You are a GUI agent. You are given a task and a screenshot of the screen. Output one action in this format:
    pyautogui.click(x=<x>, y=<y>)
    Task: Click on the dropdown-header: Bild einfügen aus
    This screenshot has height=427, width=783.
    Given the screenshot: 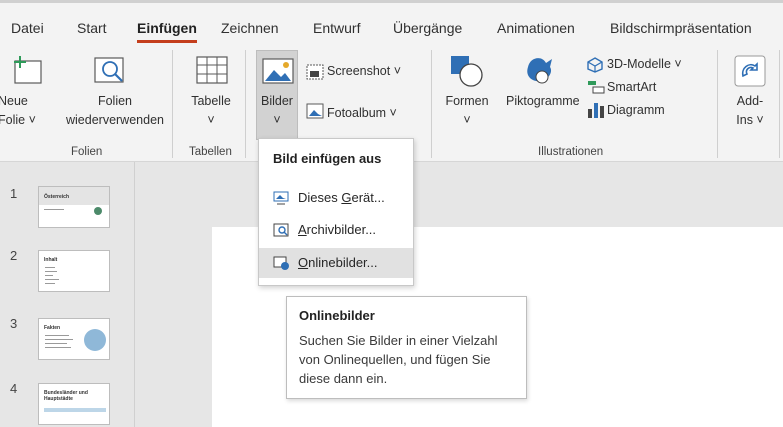 What is the action you would take?
    pyautogui.click(x=327, y=158)
    